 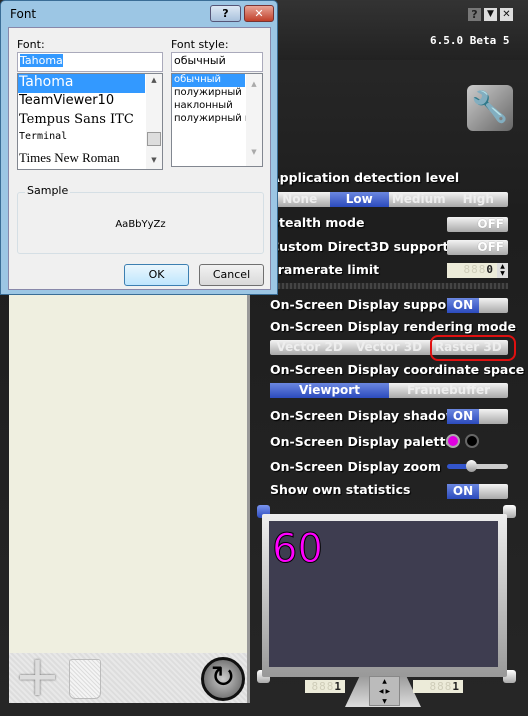 What do you see at coordinates (479, 199) in the screenshot?
I see `option-high: High` at bounding box center [479, 199].